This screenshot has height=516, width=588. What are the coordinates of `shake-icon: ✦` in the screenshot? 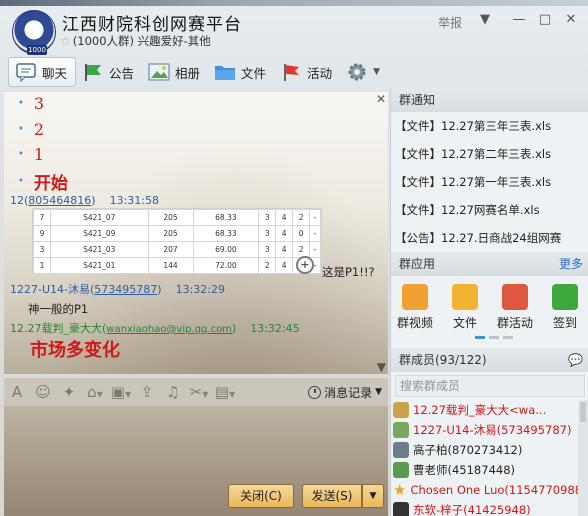 It's located at (69, 392).